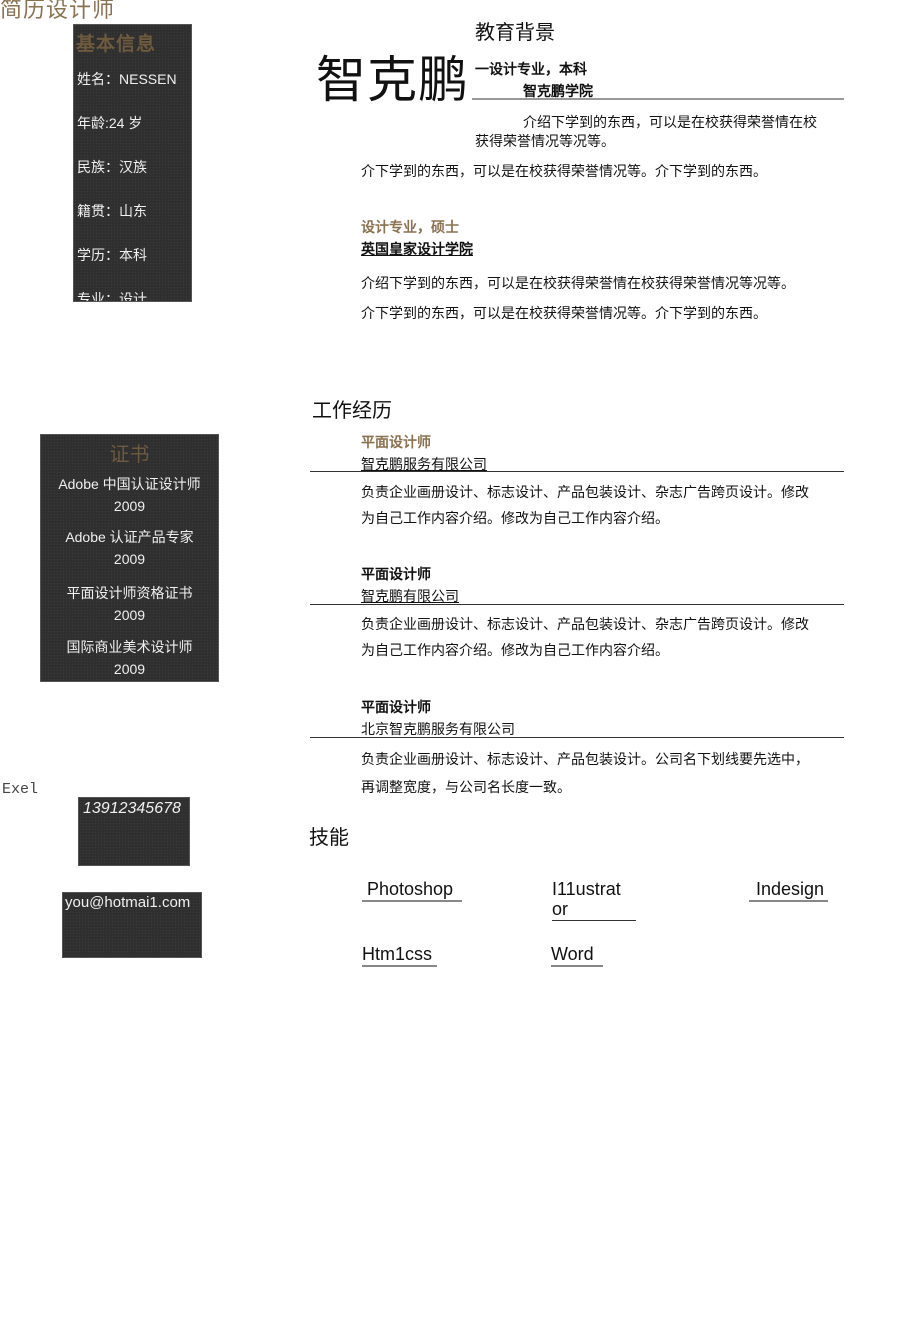  Describe the element at coordinates (129, 537) in the screenshot. I see `certificate-name: Adobe 认证产品专家` at that location.